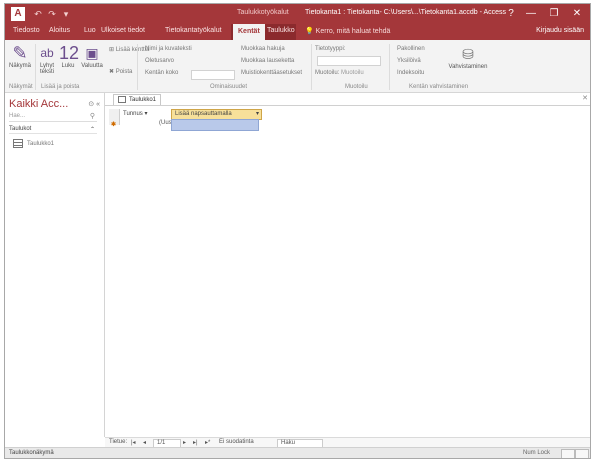 This screenshot has width=593, height=459. Describe the element at coordinates (327, 73) in the screenshot. I see `format-label: Muotoilu:` at that location.